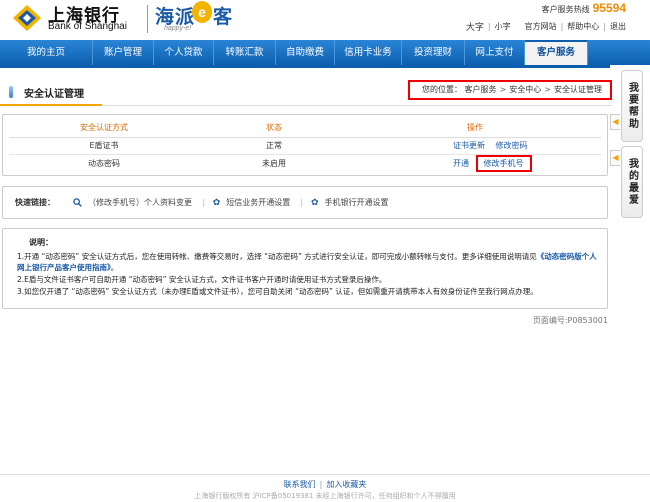  Describe the element at coordinates (258, 202) in the screenshot. I see `quick-link-label: 短信业务开通设置` at that location.